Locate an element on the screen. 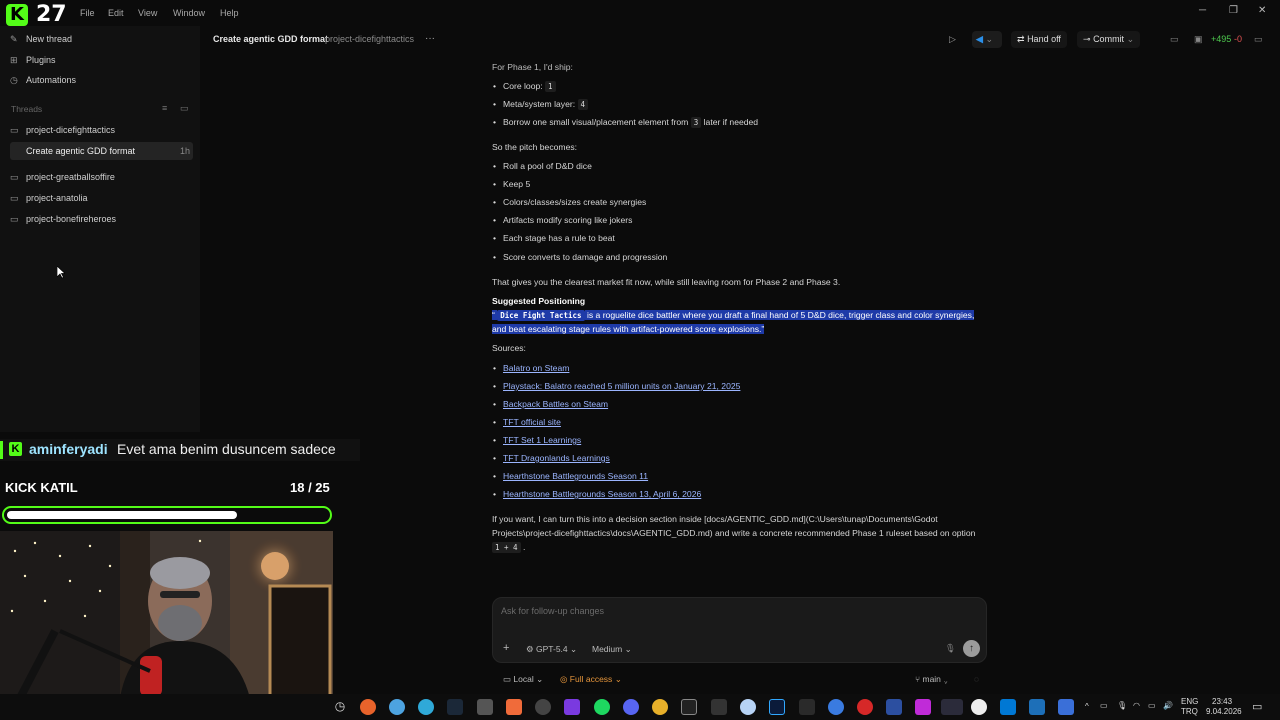 The image size is (1280, 720). diff-icon: ▣ is located at coordinates (1198, 39).